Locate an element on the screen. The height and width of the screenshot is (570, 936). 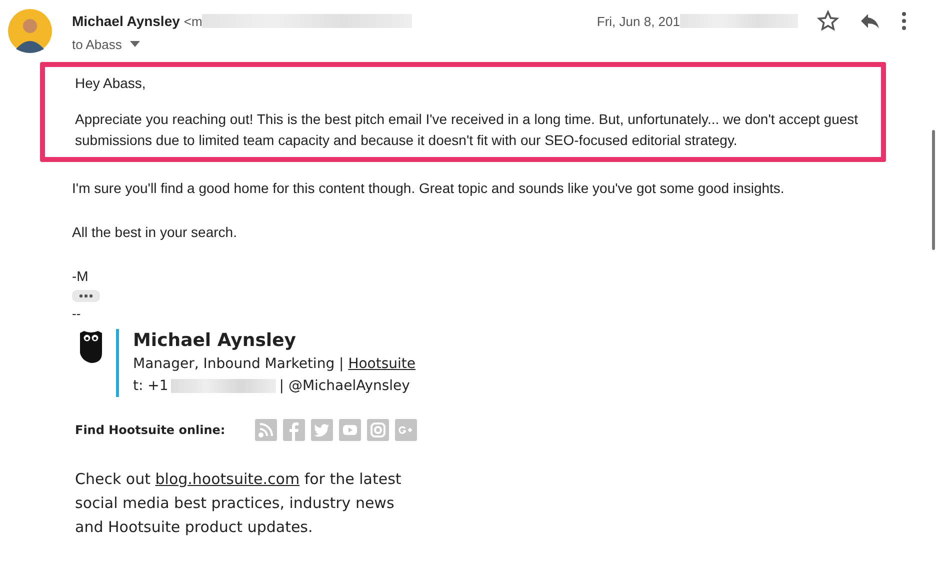
promo-paragraph: Check out blog.hootsuite.com for the latest social media best practices, industry news and Hootsuite product updates. is located at coordinates (238, 503).